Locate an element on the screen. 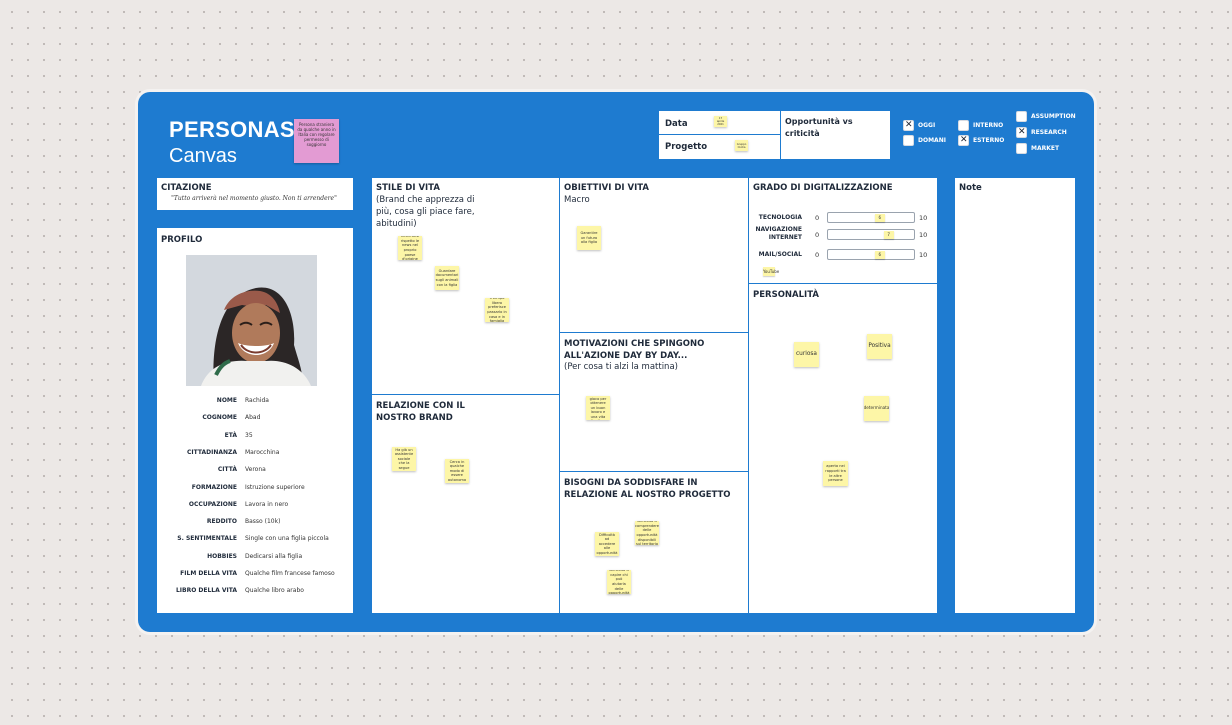 Image resolution: width=1232 pixels, height=725 pixels. sticky-note: Positiva is located at coordinates (879, 346).